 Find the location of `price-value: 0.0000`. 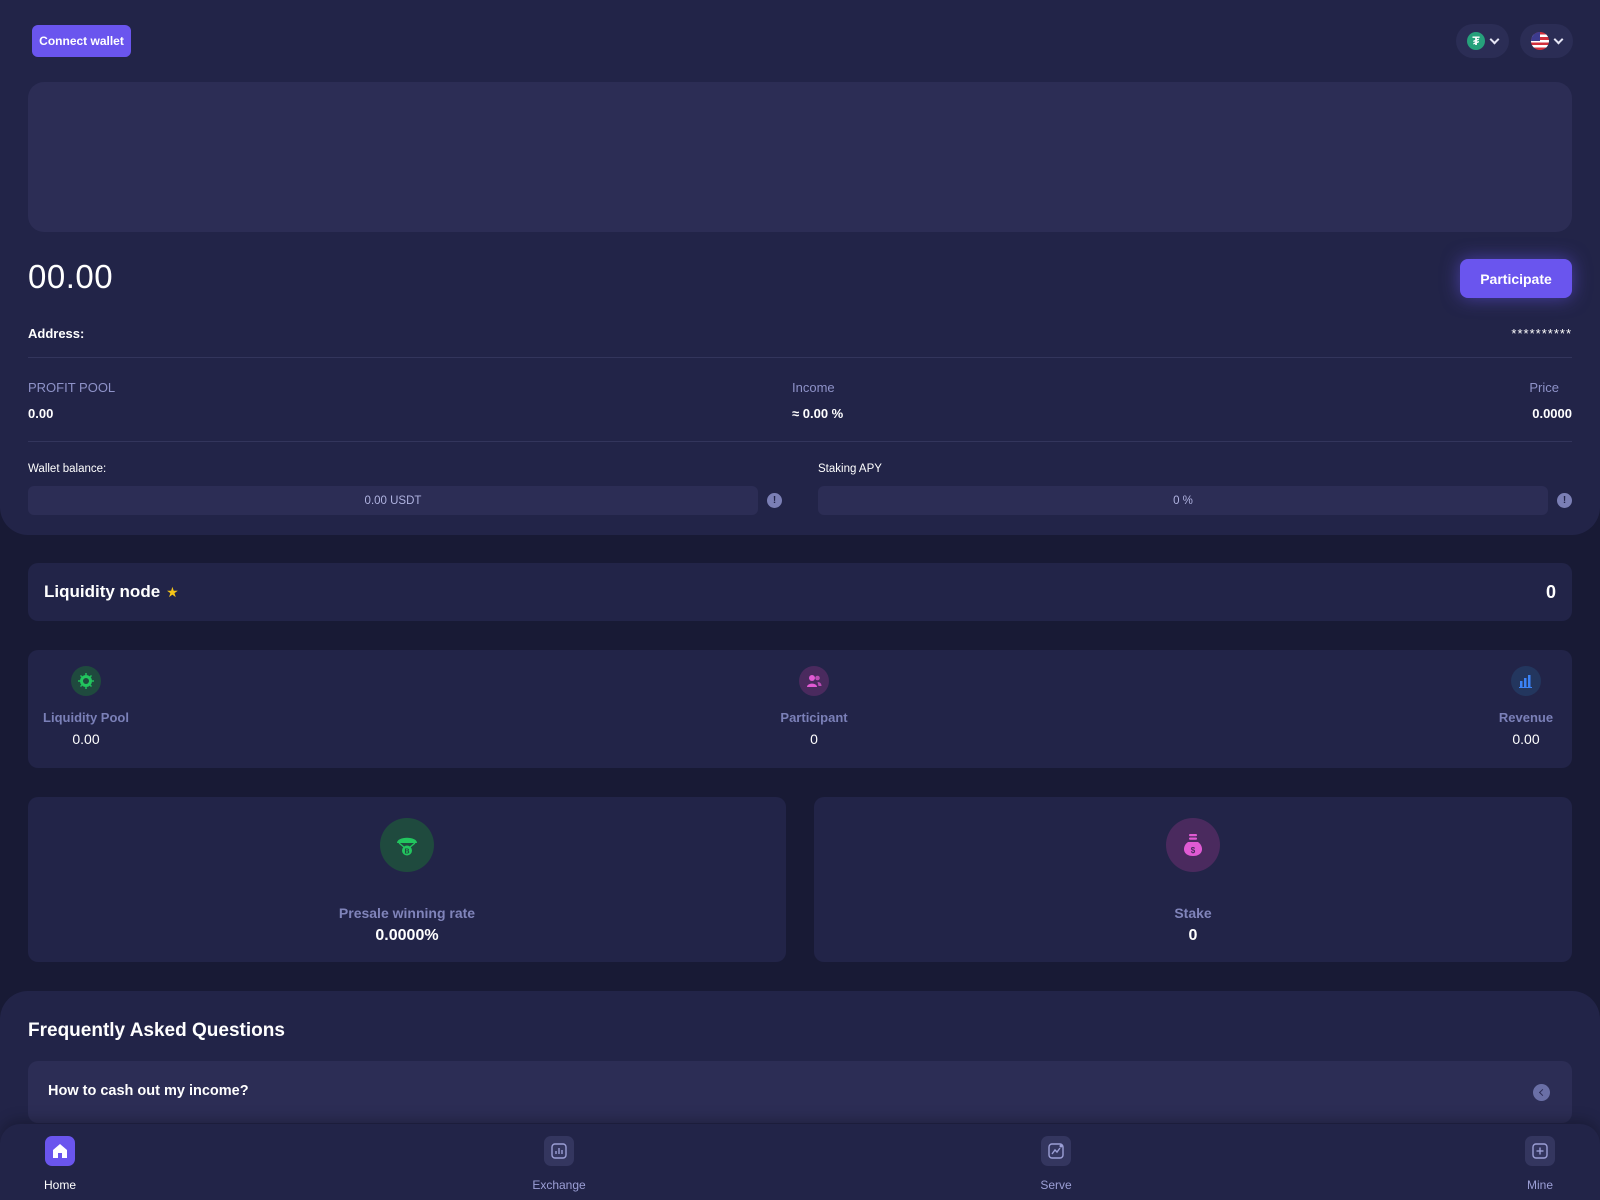

price-value: 0.0000 is located at coordinates (1552, 413).